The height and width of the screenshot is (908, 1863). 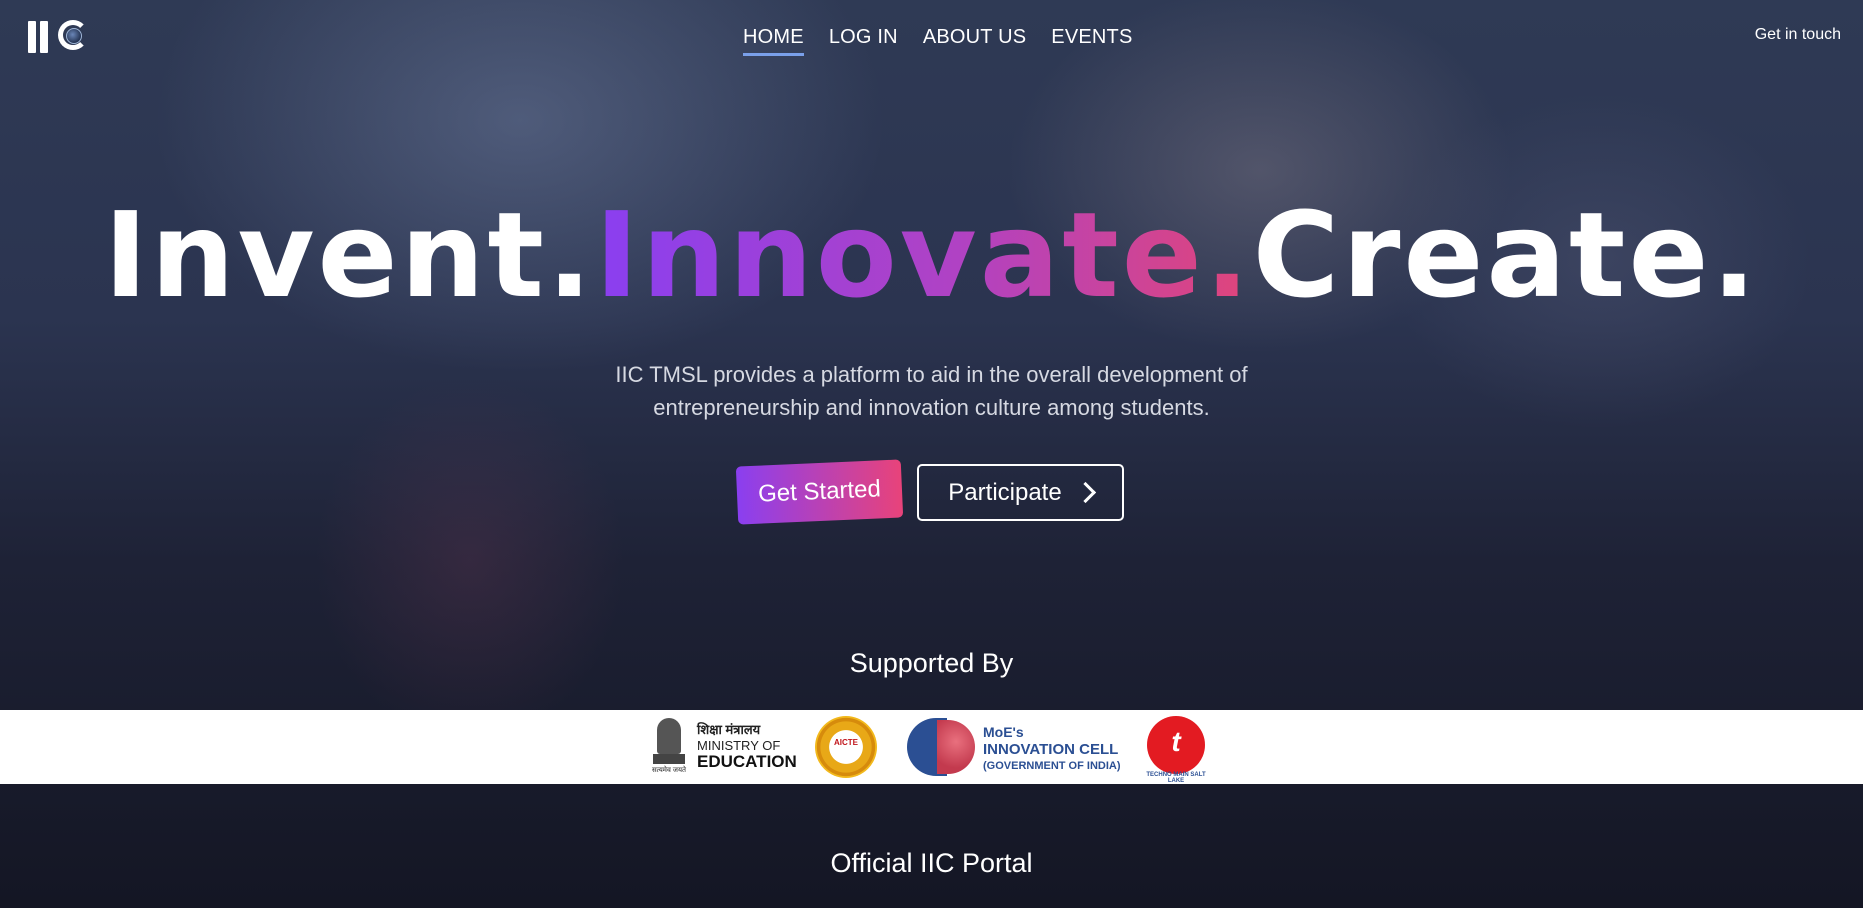 I want to click on get-started-button: Get Started, so click(x=819, y=492).